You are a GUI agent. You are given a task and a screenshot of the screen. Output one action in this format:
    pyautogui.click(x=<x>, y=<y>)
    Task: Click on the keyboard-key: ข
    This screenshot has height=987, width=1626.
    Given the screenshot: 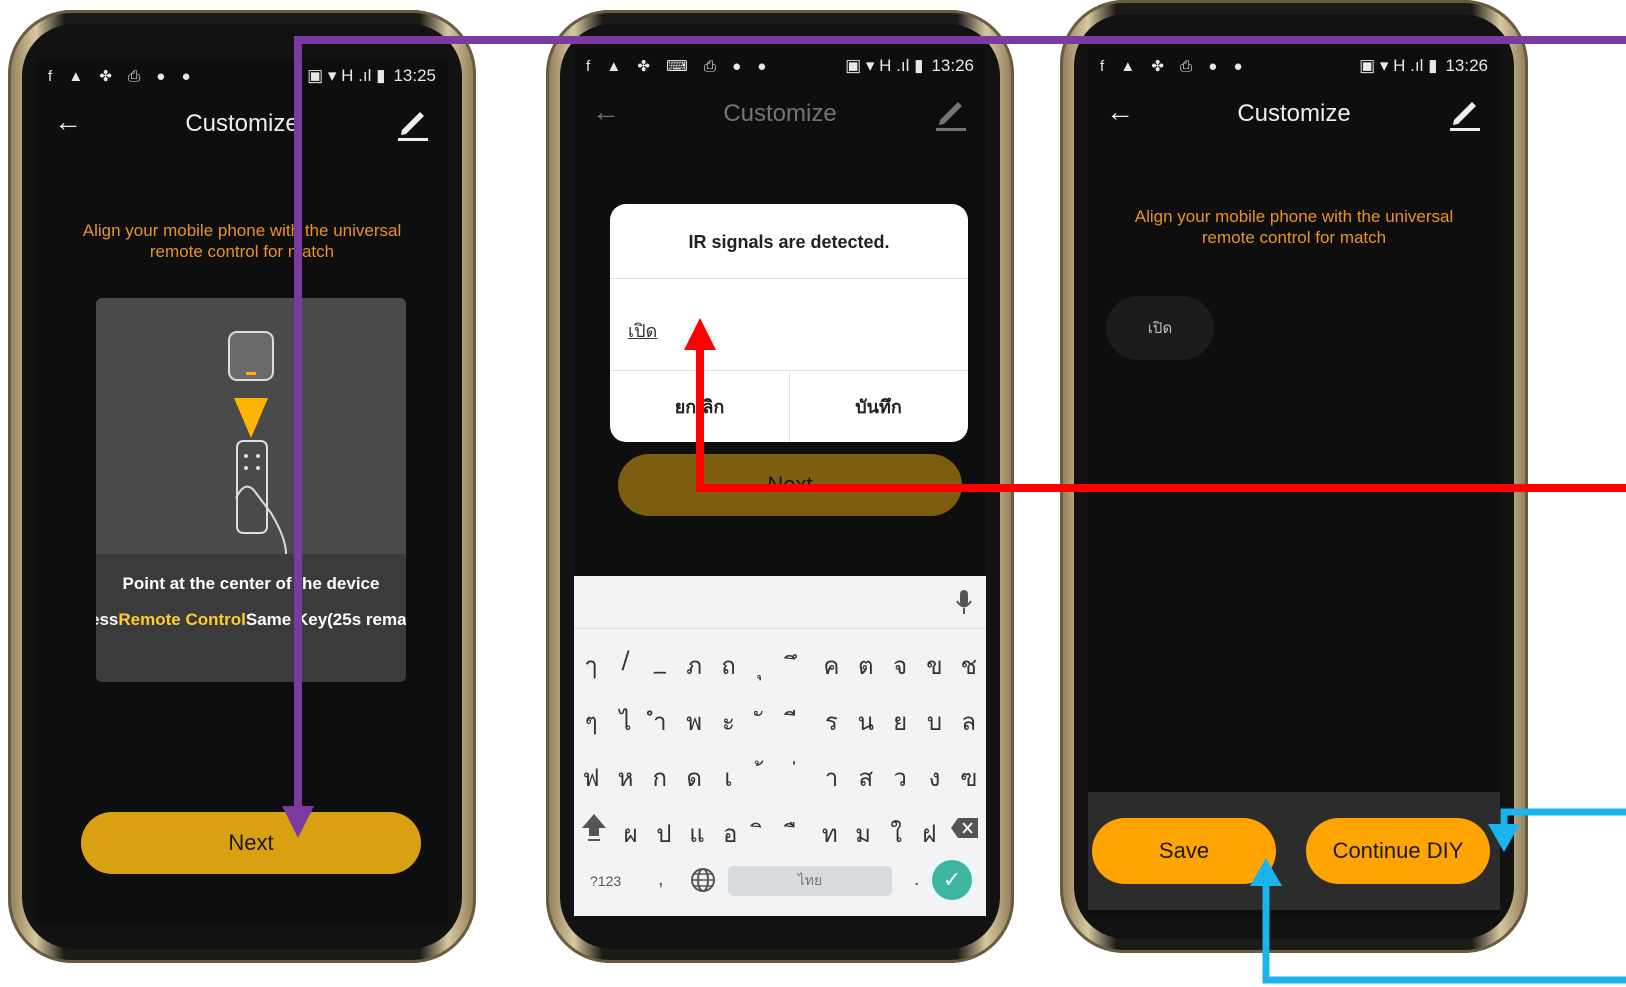 What is the action you would take?
    pyautogui.click(x=934, y=665)
    